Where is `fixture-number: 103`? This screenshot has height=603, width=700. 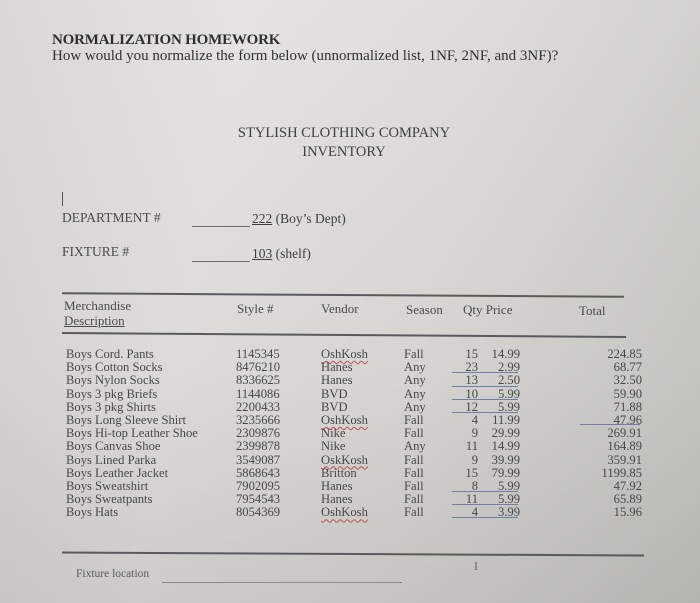 fixture-number: 103 is located at coordinates (262, 253).